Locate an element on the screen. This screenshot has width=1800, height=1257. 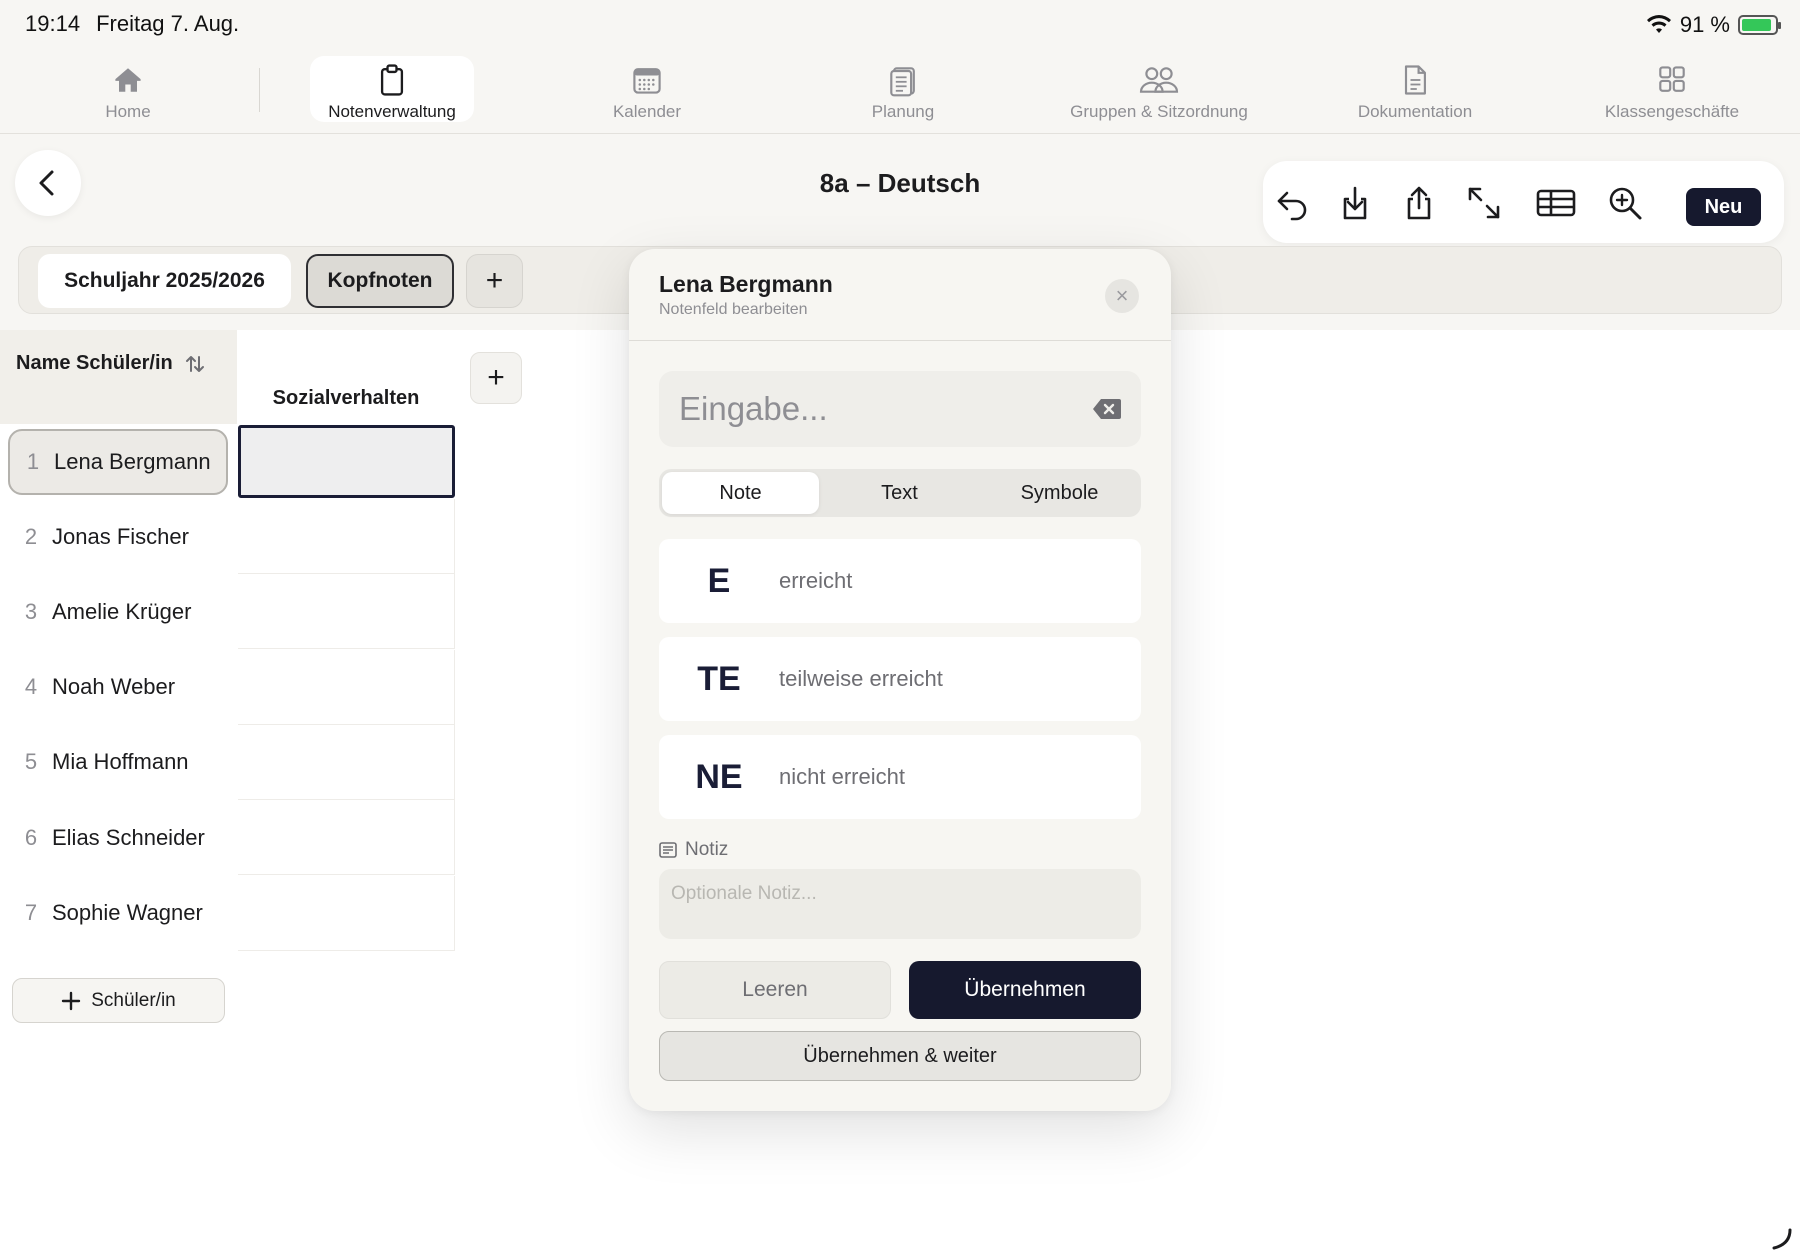
grade-input is located at coordinates (879, 409).